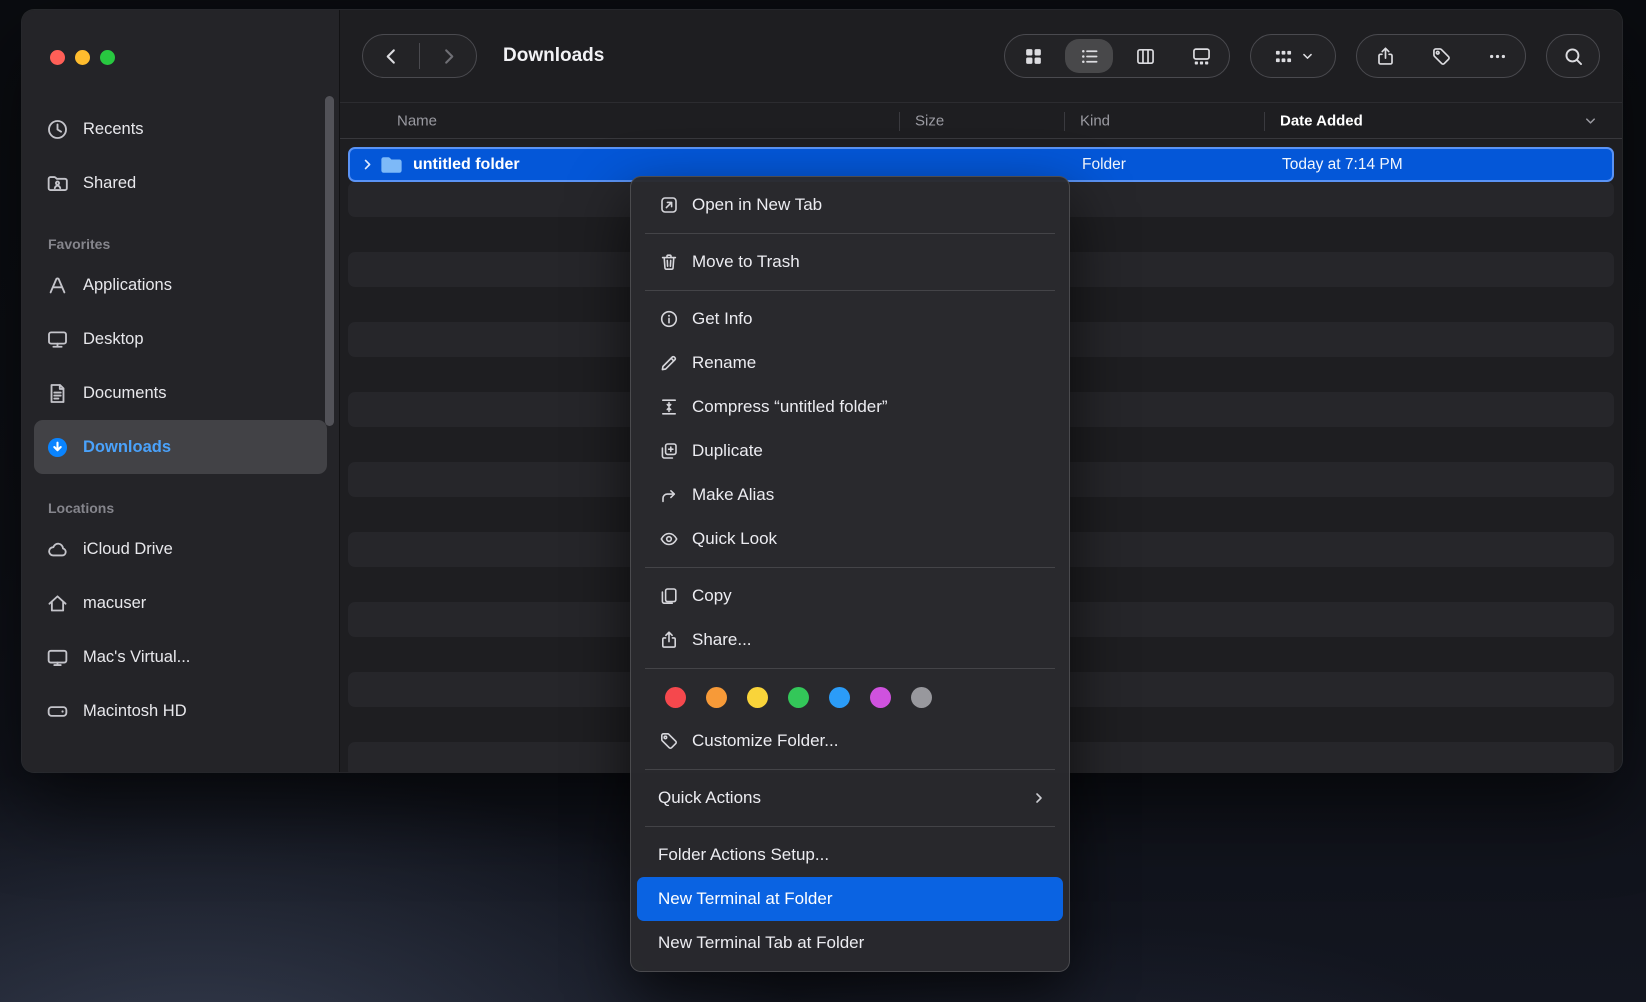 Image resolution: width=1646 pixels, height=1002 pixels. Describe the element at coordinates (757, 697) in the screenshot. I see `tag-dot-yellow` at that location.